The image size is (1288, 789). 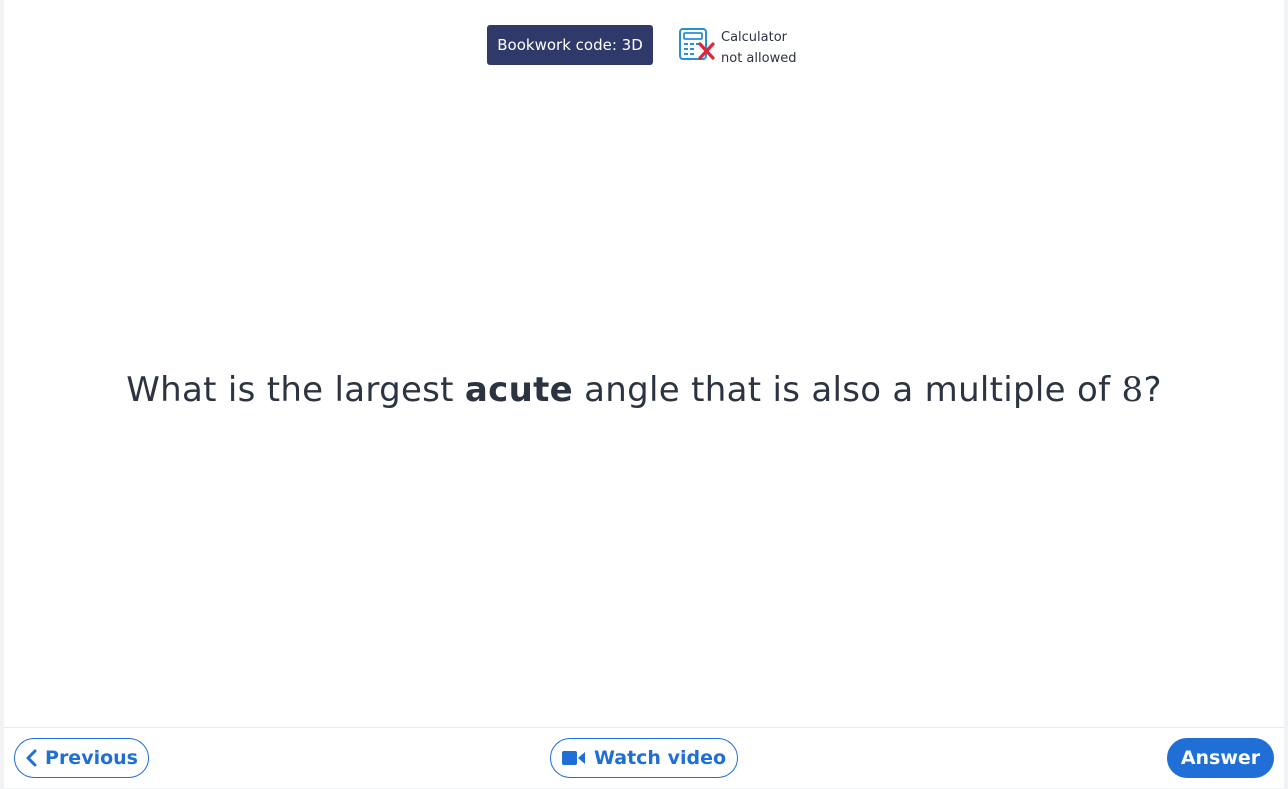 I want to click on calculator-not-allowed-label: not allowed, so click(x=759, y=58).